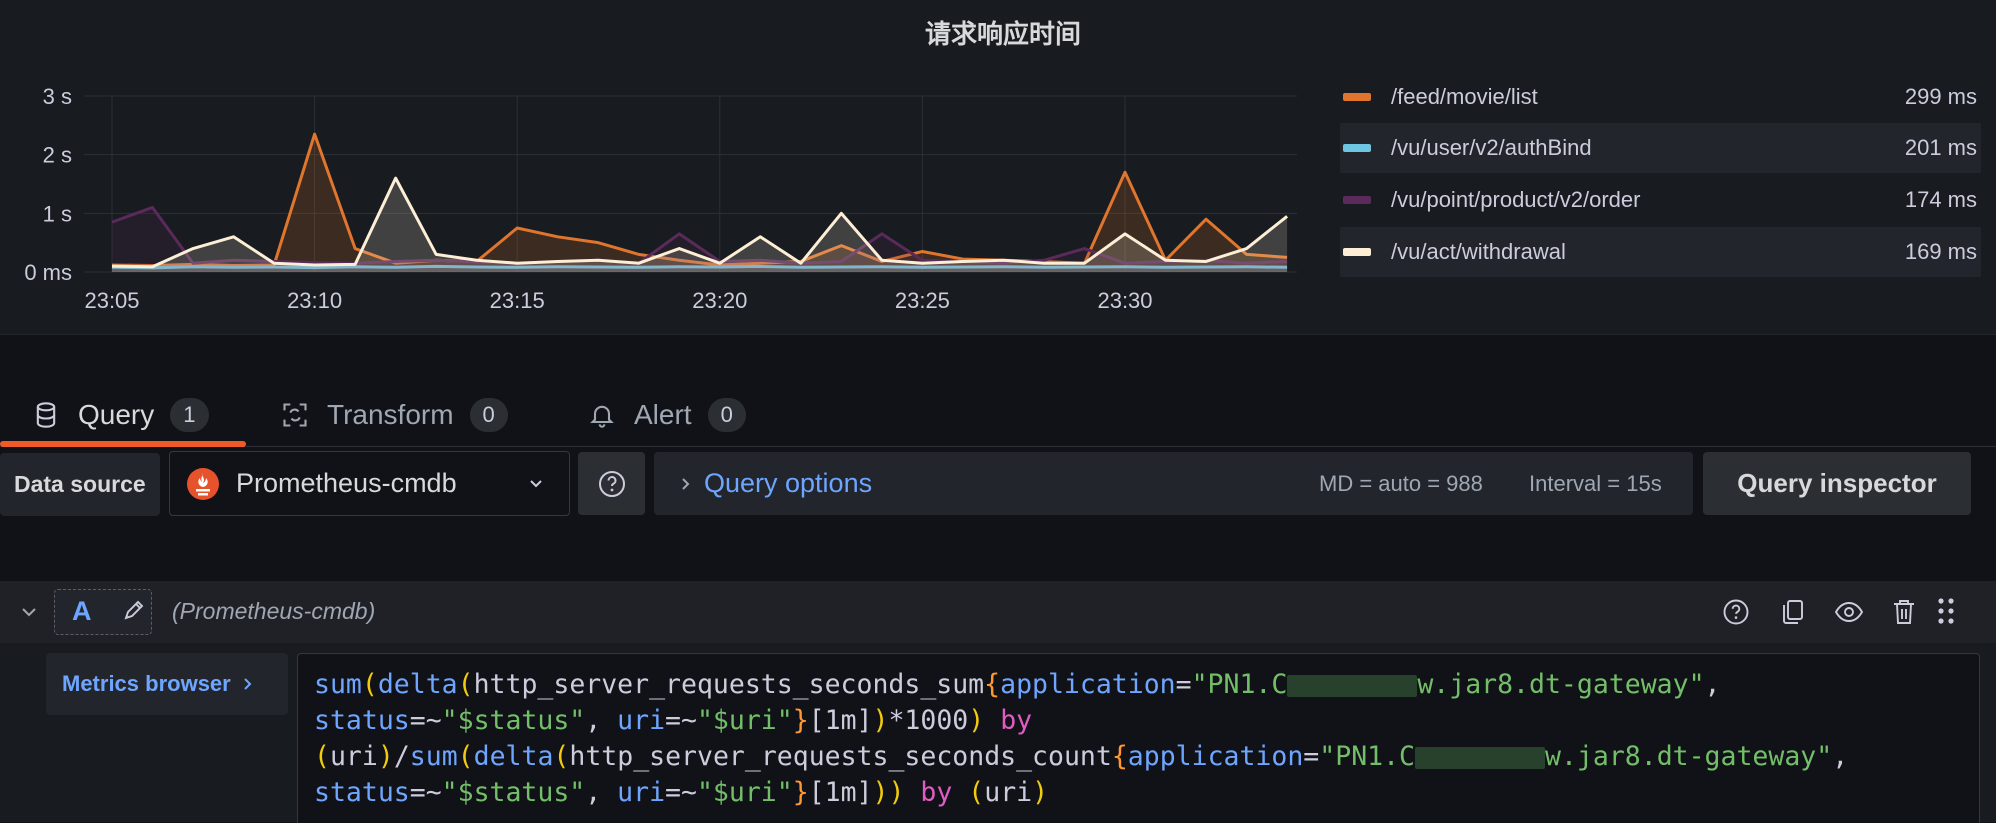  I want to click on active-tab-indicator, so click(123, 444).